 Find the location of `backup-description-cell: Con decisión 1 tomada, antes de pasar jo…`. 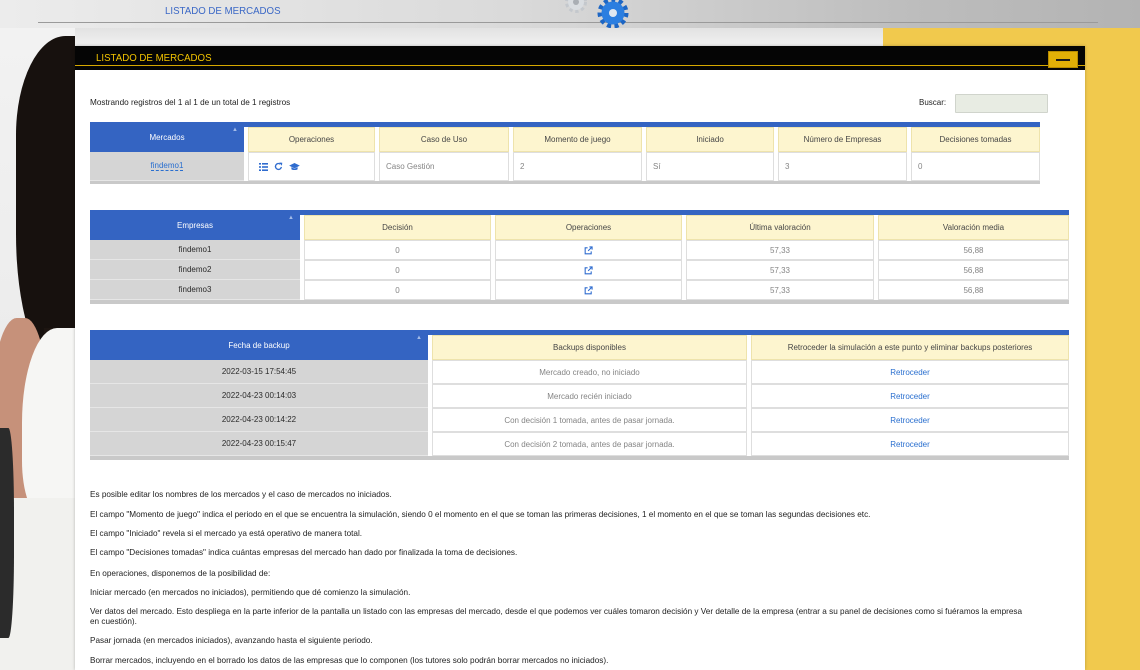

backup-description-cell: Con decisión 1 tomada, antes de pasar jo… is located at coordinates (589, 420).